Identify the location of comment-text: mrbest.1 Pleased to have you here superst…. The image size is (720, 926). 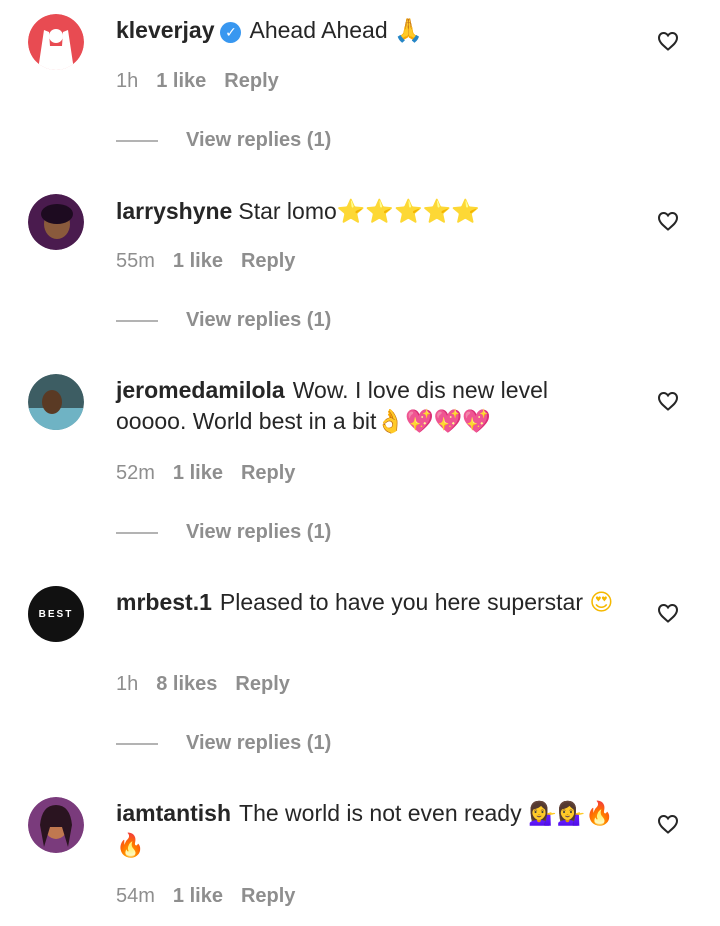
(366, 603).